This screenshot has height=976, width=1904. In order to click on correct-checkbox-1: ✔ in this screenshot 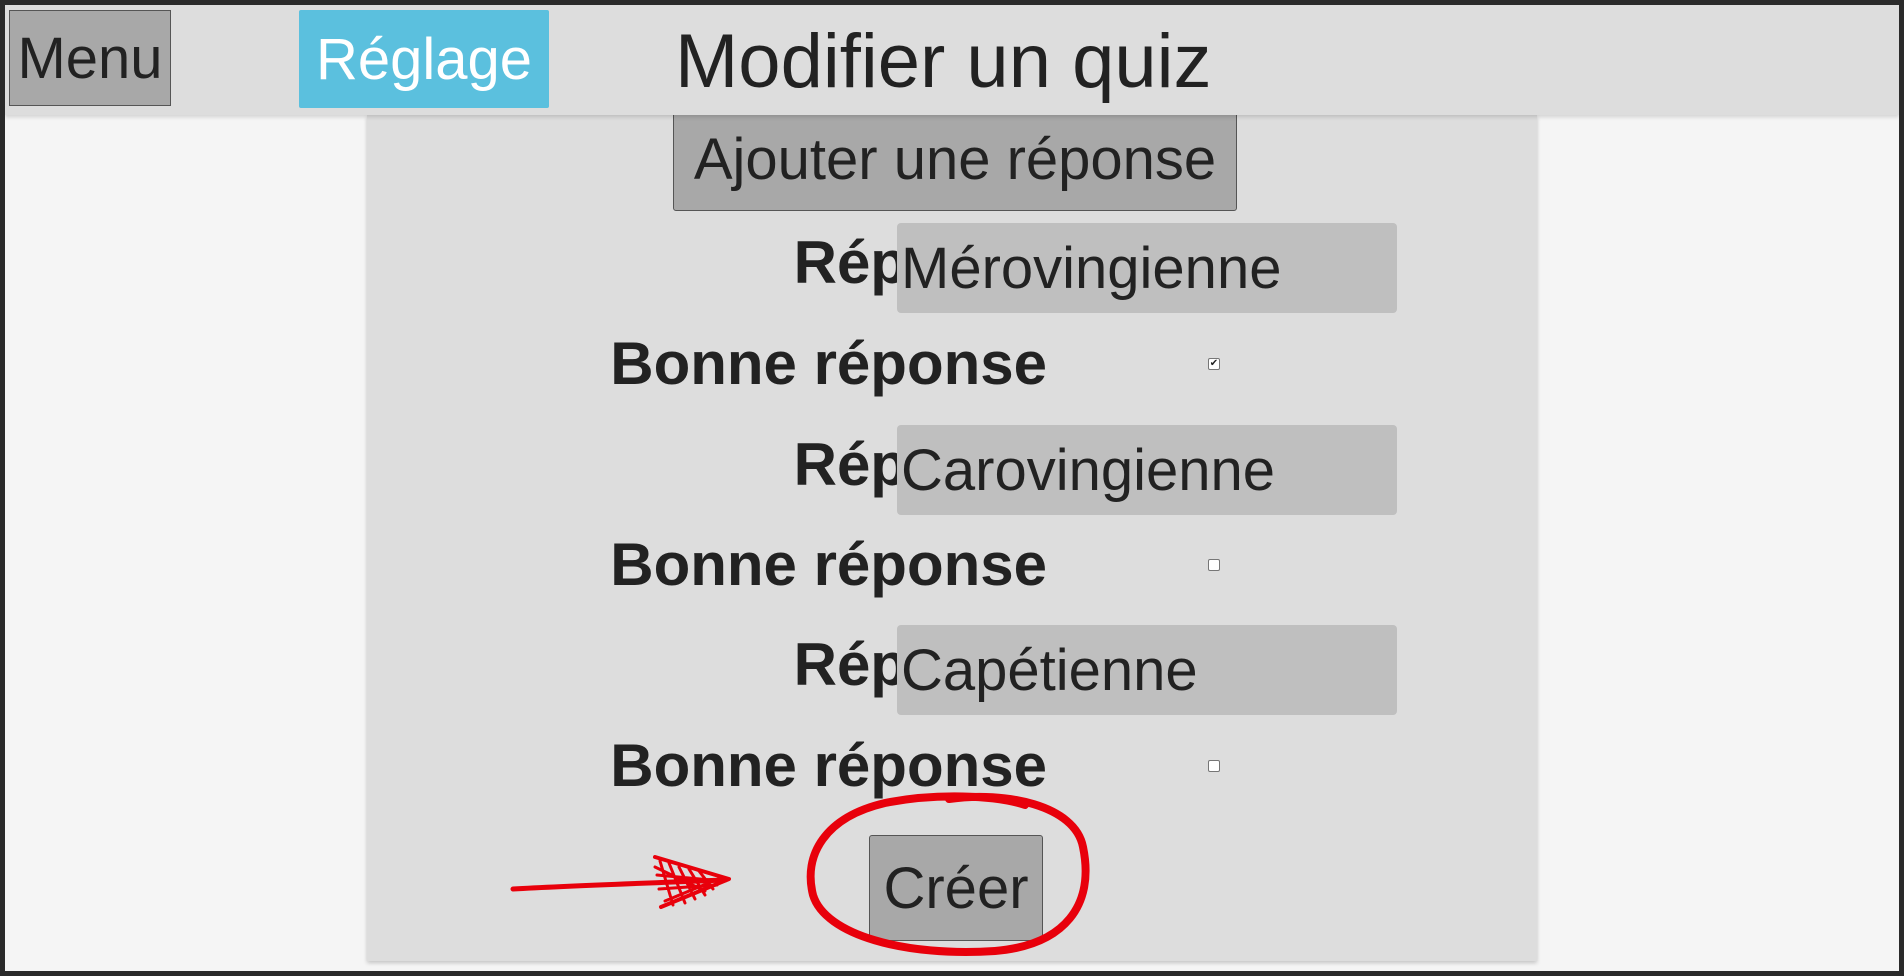, I will do `click(1214, 364)`.